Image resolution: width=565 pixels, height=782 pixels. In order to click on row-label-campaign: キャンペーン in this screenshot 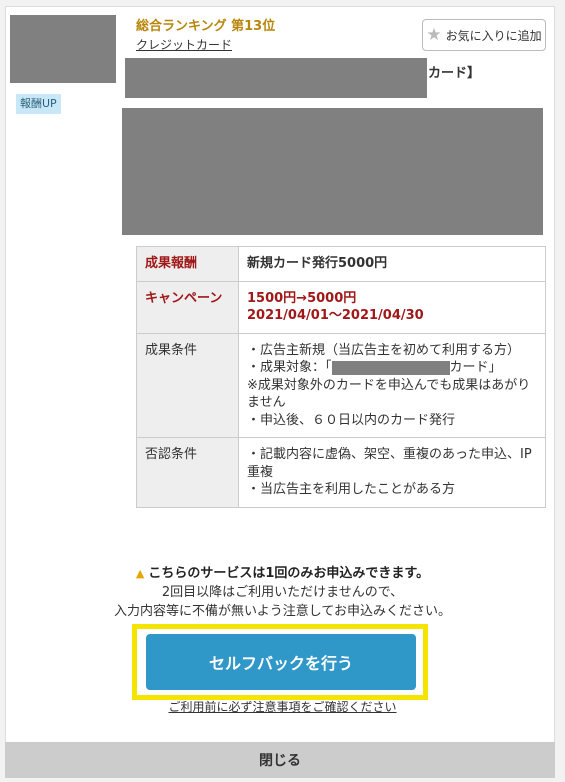, I will do `click(187, 307)`.